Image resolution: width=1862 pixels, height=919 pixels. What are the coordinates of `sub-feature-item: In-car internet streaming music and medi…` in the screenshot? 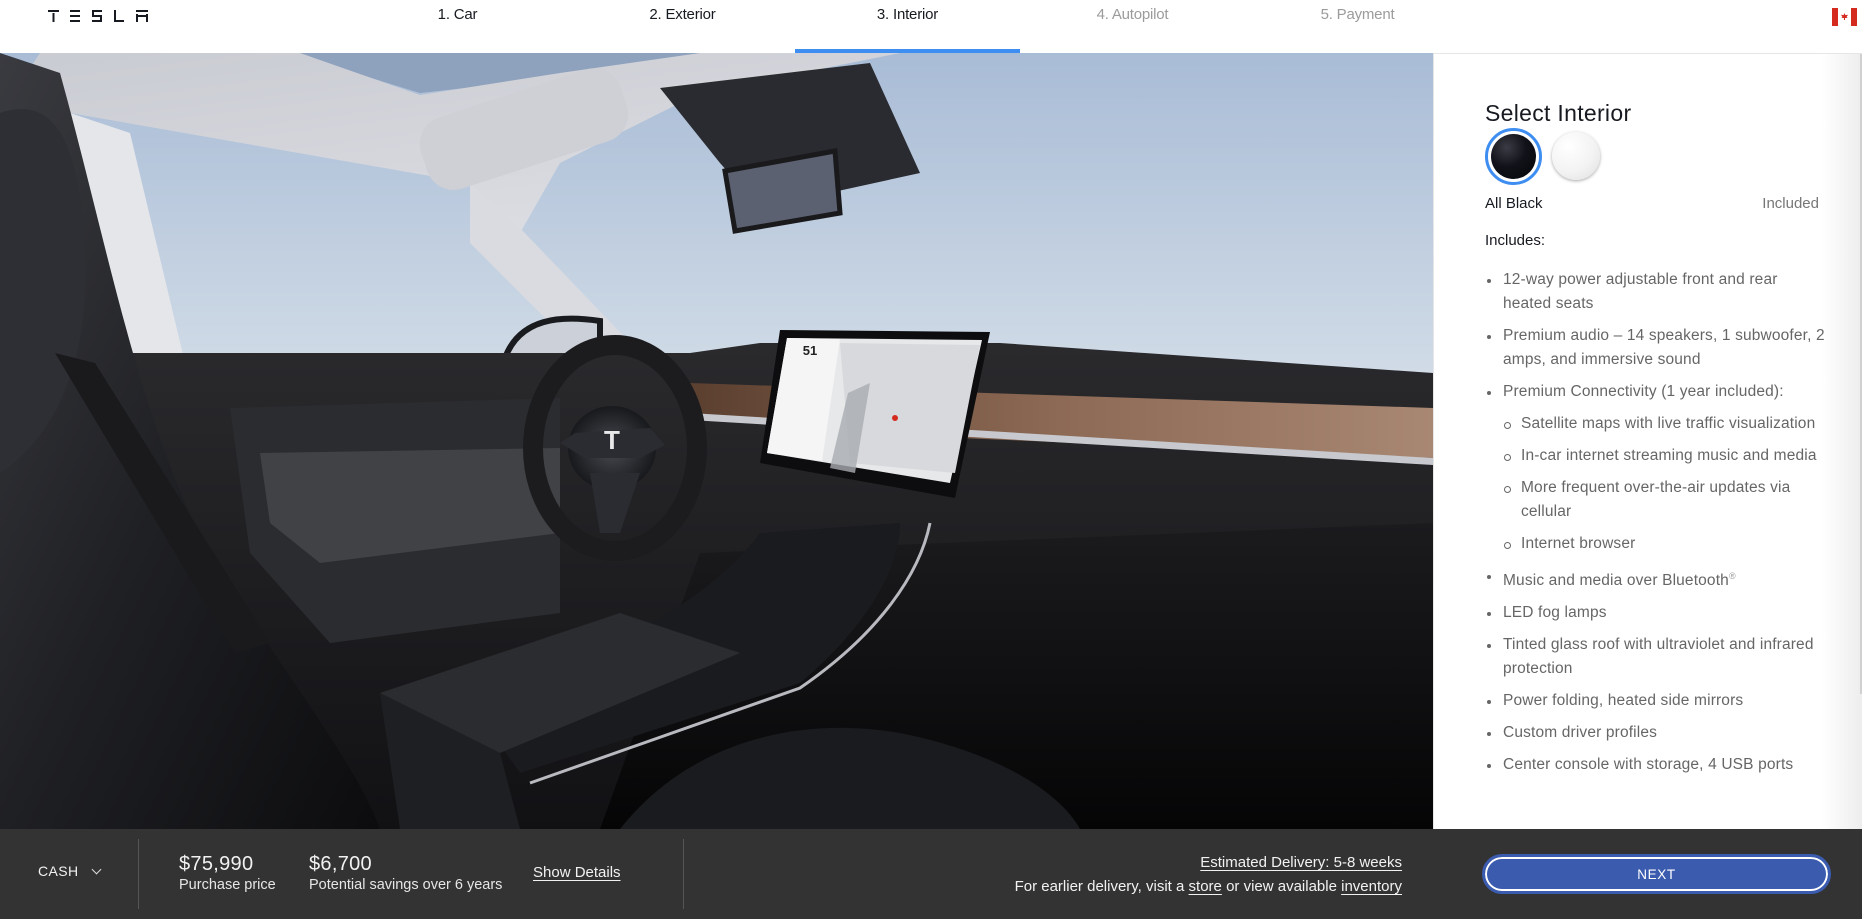 It's located at (1664, 456).